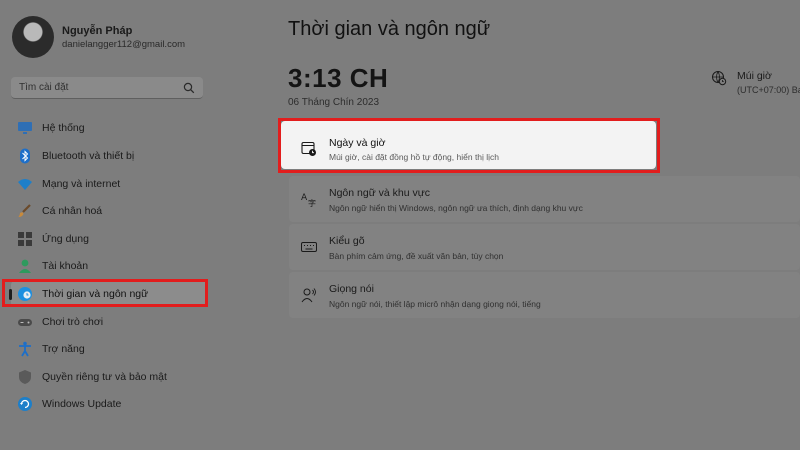  I want to click on search-input, so click(101, 87).